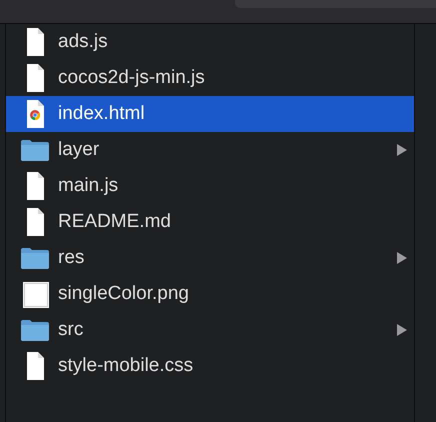 Image resolution: width=436 pixels, height=422 pixels. What do you see at coordinates (210, 366) in the screenshot?
I see `file-row: style-mobile.css` at bounding box center [210, 366].